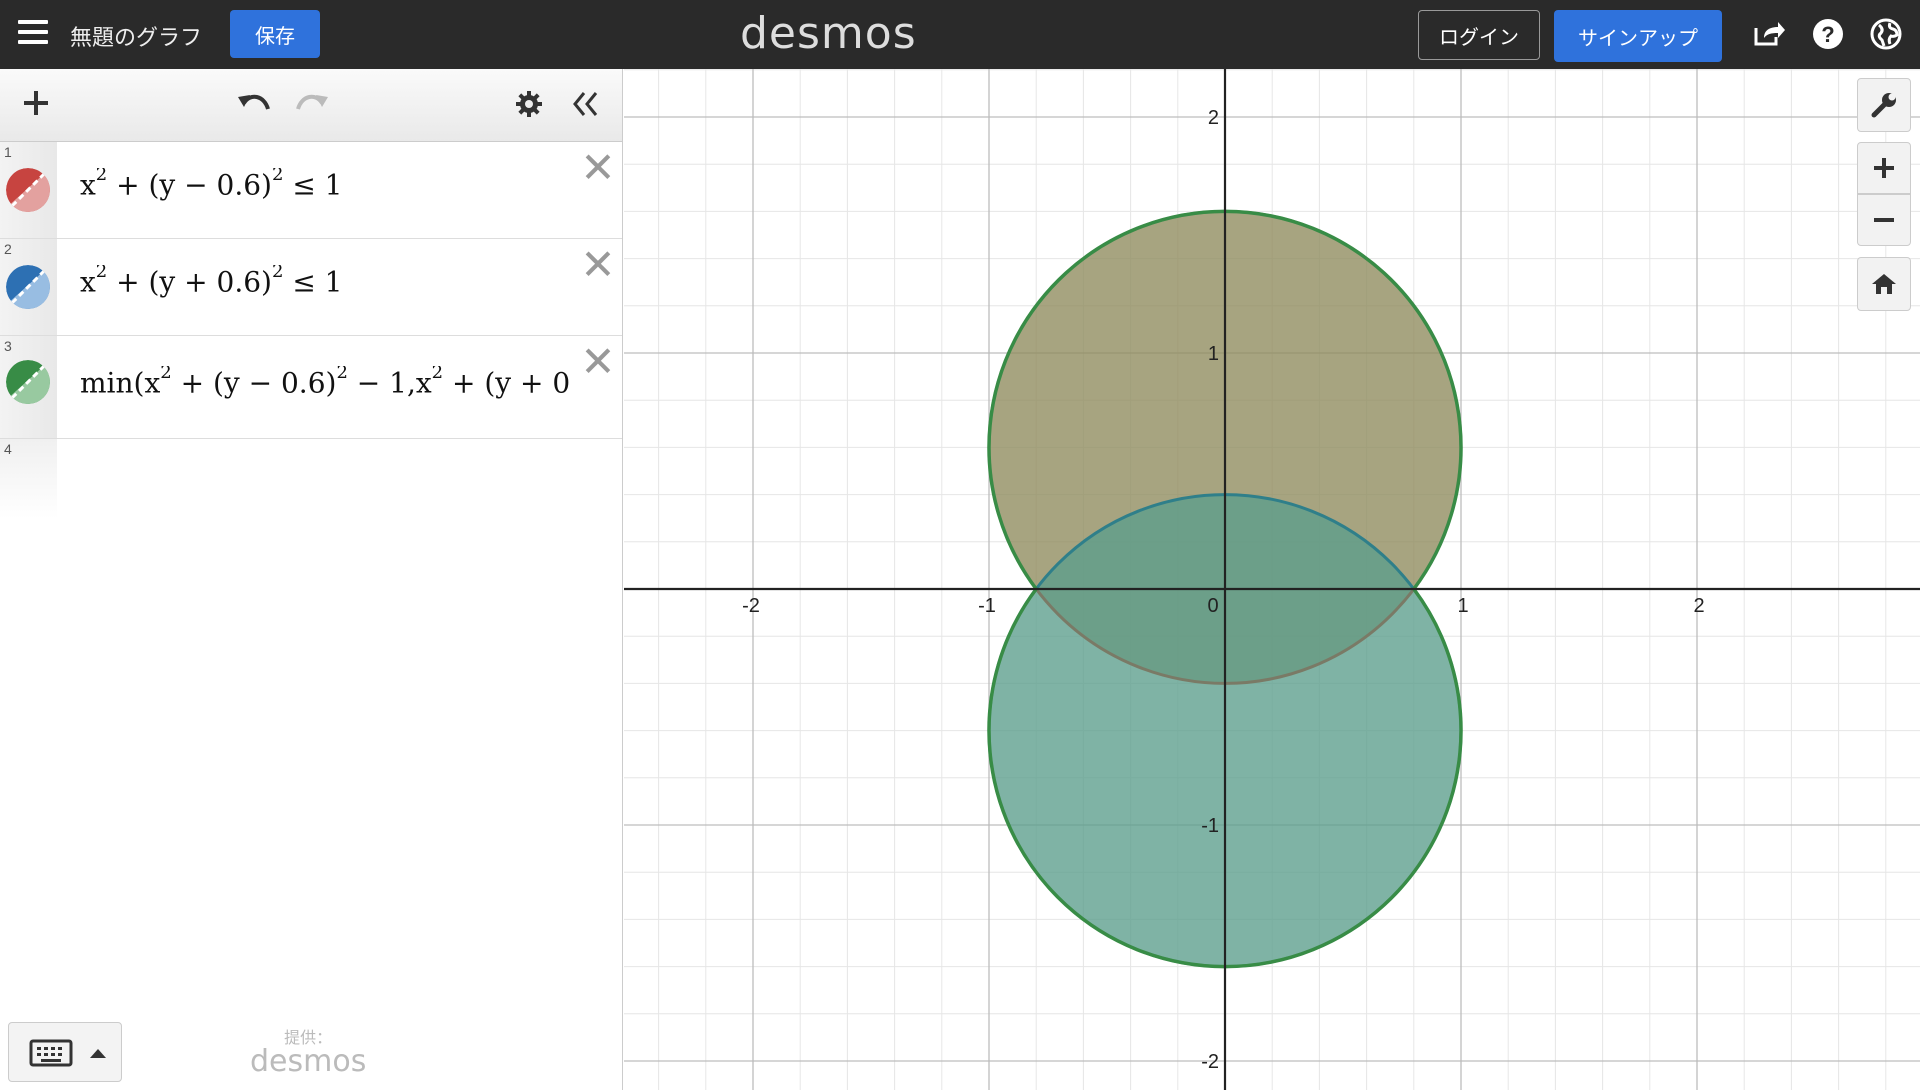  I want to click on y-tick-label: -2, so click(1210, 1062).